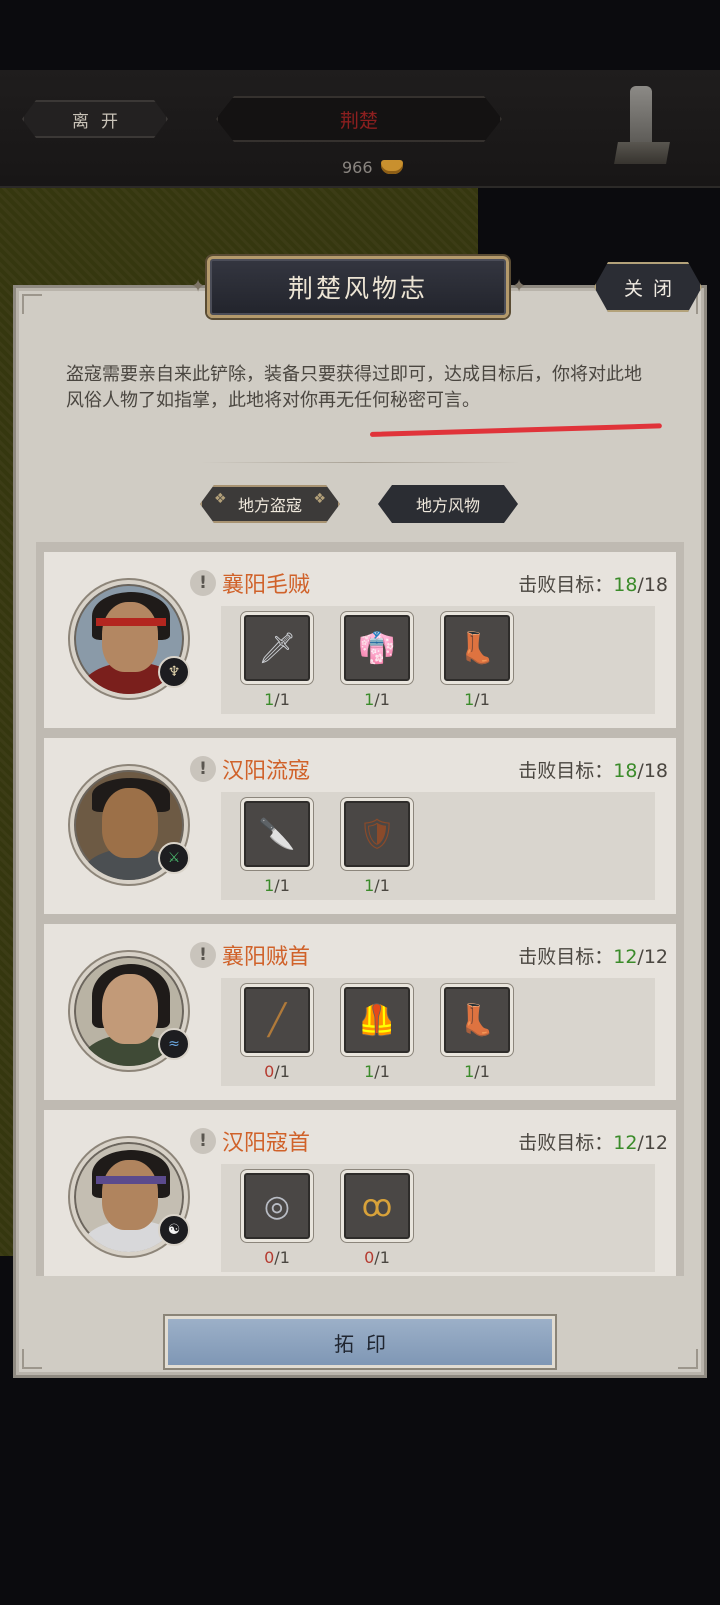 Image resolution: width=720 pixels, height=1605 pixels. What do you see at coordinates (266, 1143) in the screenshot?
I see `enemy-name: 汉阳寇首` at bounding box center [266, 1143].